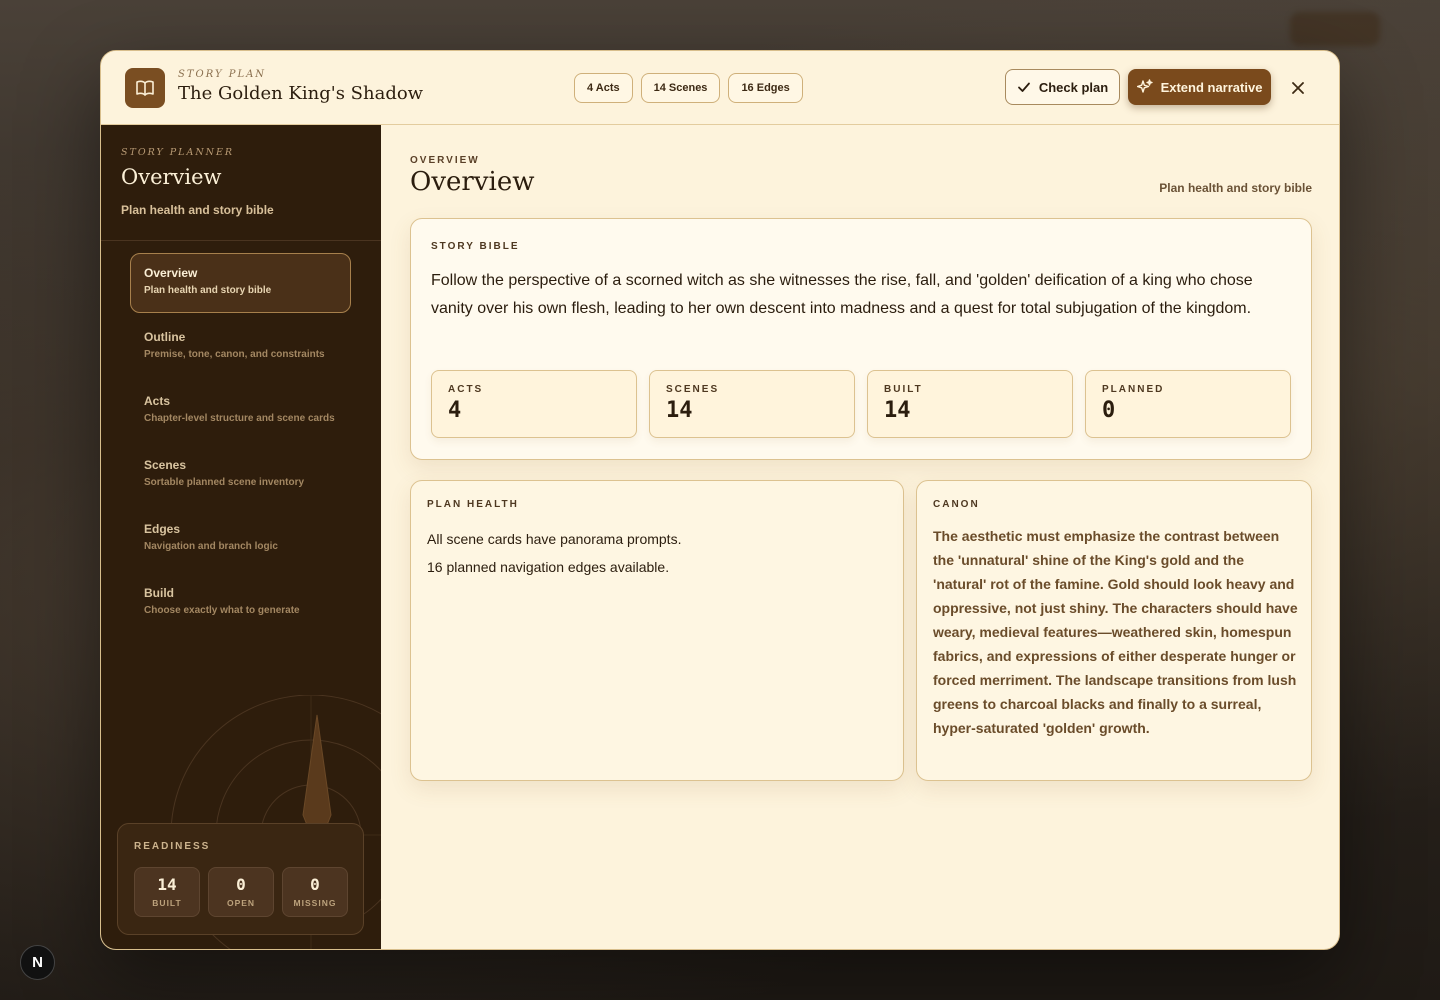 This screenshot has height=1000, width=1440. What do you see at coordinates (162, 529) in the screenshot?
I see `sidebar-item-label: Edges` at bounding box center [162, 529].